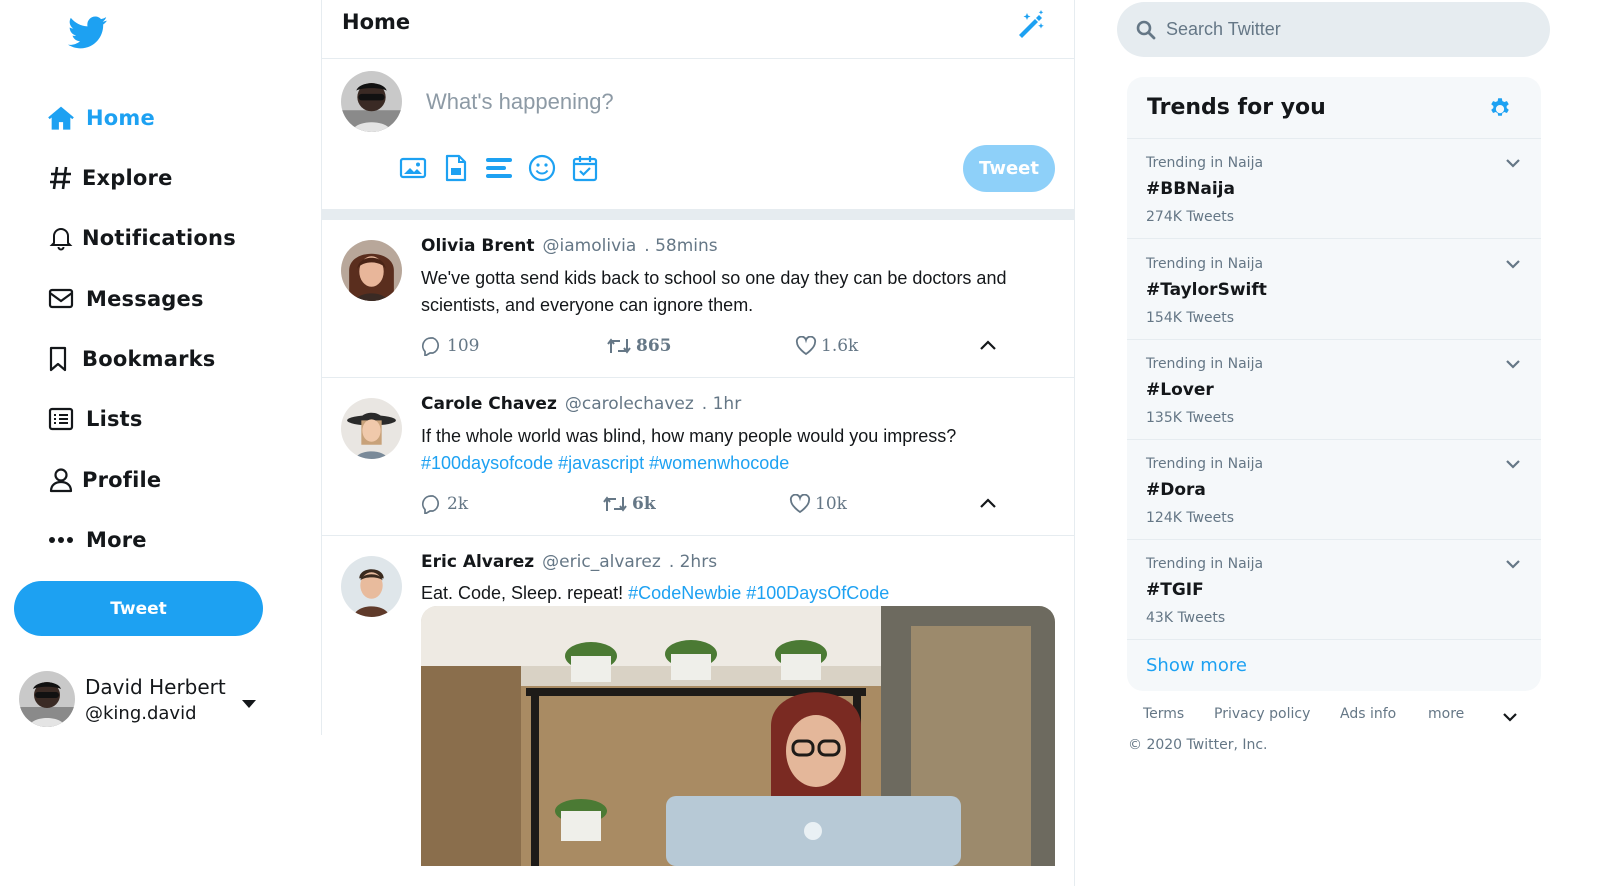 The height and width of the screenshot is (886, 1617). What do you see at coordinates (141, 713) in the screenshot?
I see `account-handle: @king.david` at bounding box center [141, 713].